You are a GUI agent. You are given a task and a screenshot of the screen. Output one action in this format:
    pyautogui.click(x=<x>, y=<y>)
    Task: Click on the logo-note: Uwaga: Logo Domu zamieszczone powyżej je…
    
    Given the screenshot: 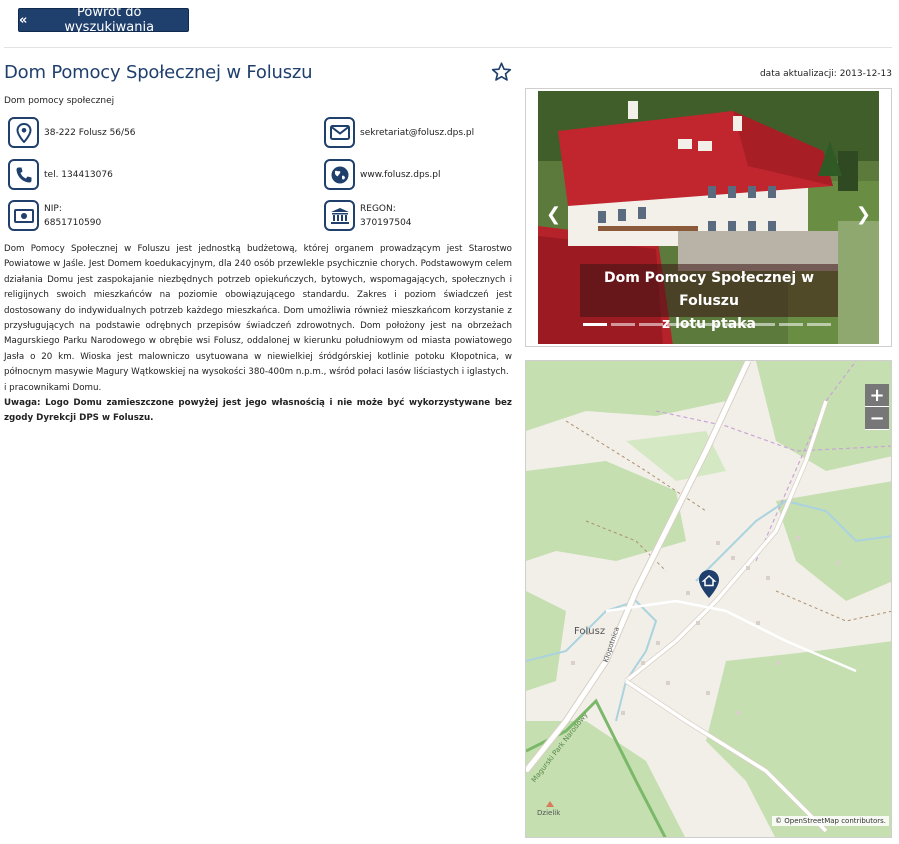 What is the action you would take?
    pyautogui.click(x=258, y=411)
    